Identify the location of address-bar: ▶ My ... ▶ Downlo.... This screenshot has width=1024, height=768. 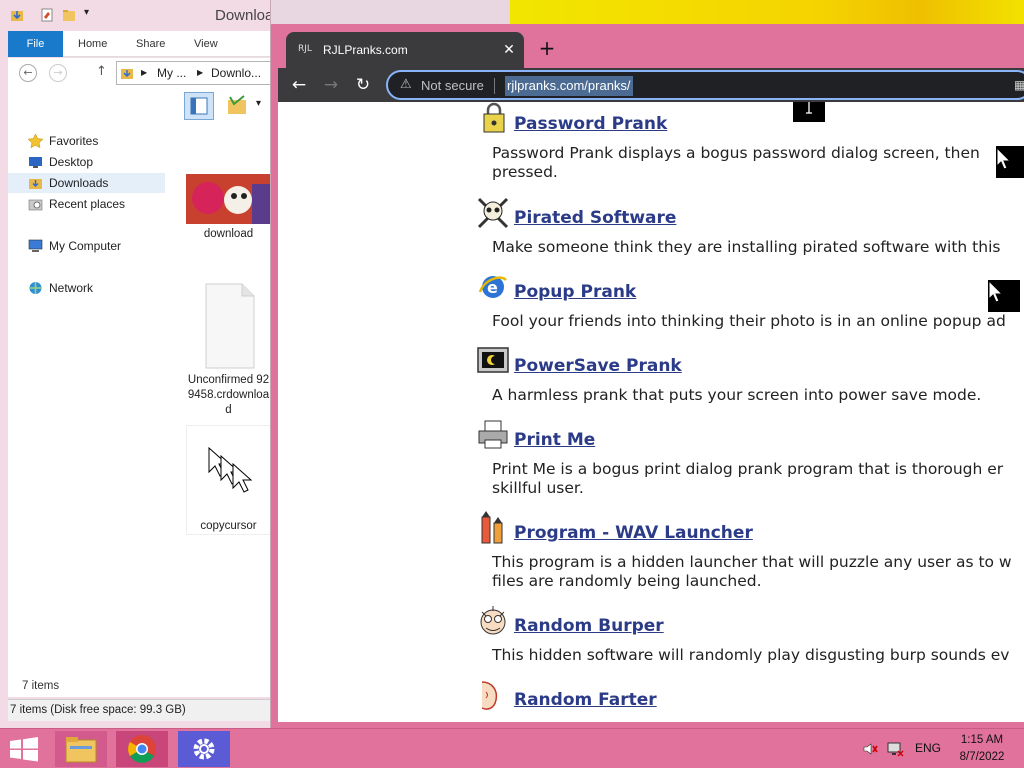
(193, 73).